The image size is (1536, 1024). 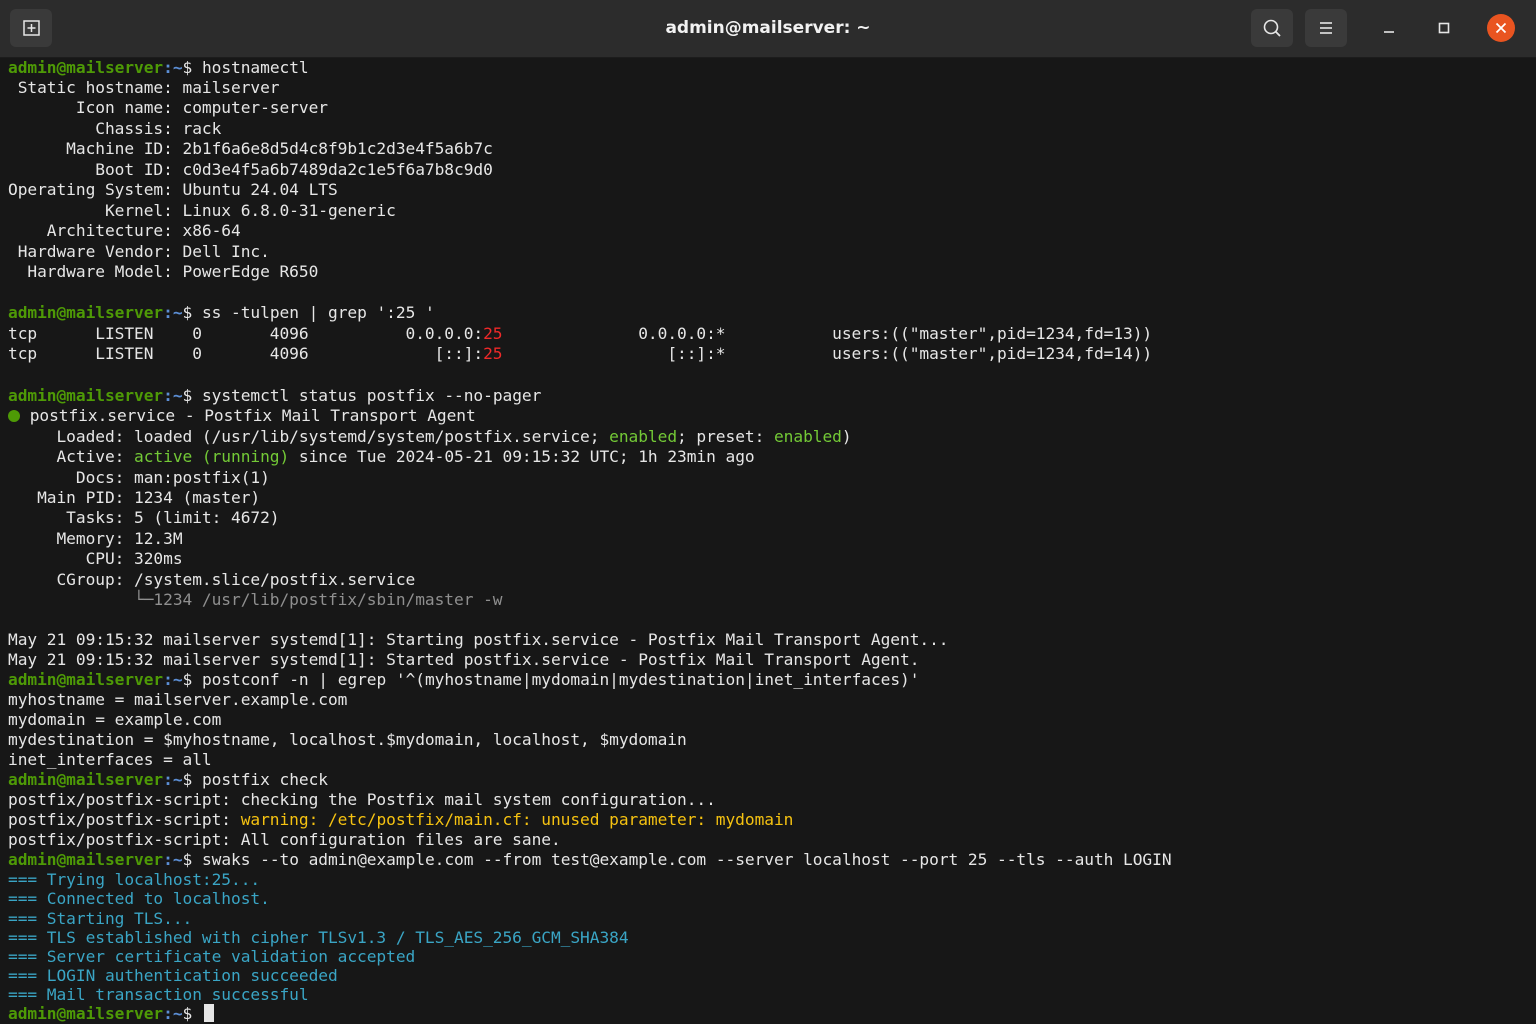 What do you see at coordinates (212, 579) in the screenshot?
I see `output-line: CGroup: /system.slice/postfix.service` at bounding box center [212, 579].